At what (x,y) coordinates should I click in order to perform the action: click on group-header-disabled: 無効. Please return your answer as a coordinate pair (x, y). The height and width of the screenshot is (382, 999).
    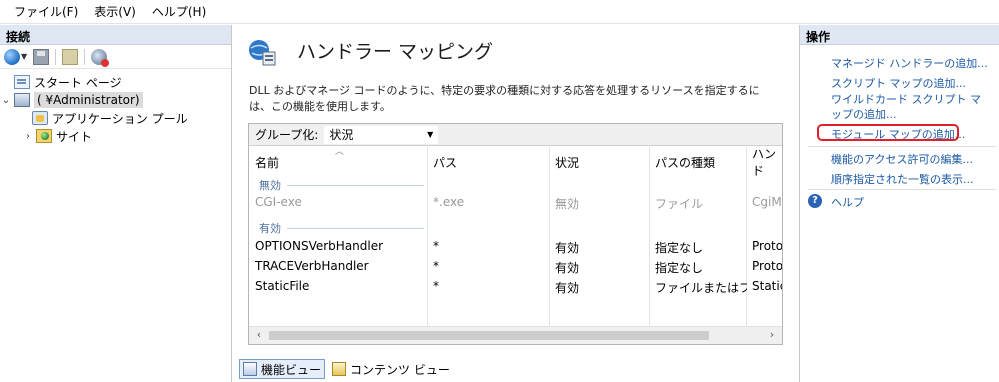
    Looking at the image, I should click on (341, 185).